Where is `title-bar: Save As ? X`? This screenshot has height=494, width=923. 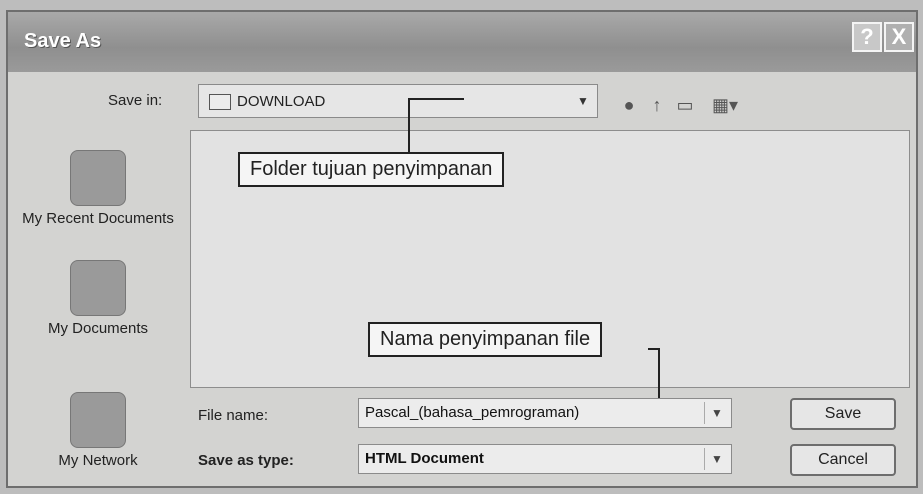 title-bar: Save As ? X is located at coordinates (462, 42).